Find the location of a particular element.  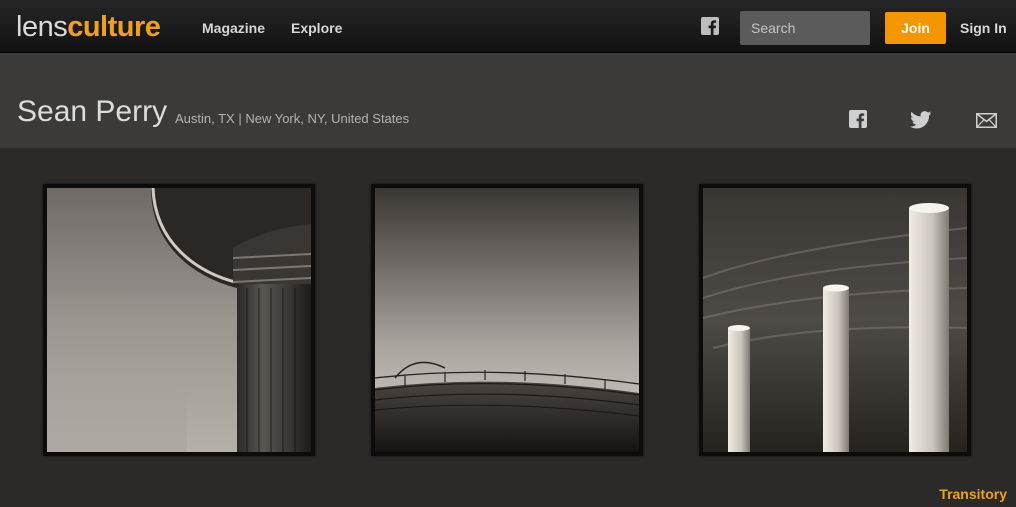

dome-image is located at coordinates (507, 320).